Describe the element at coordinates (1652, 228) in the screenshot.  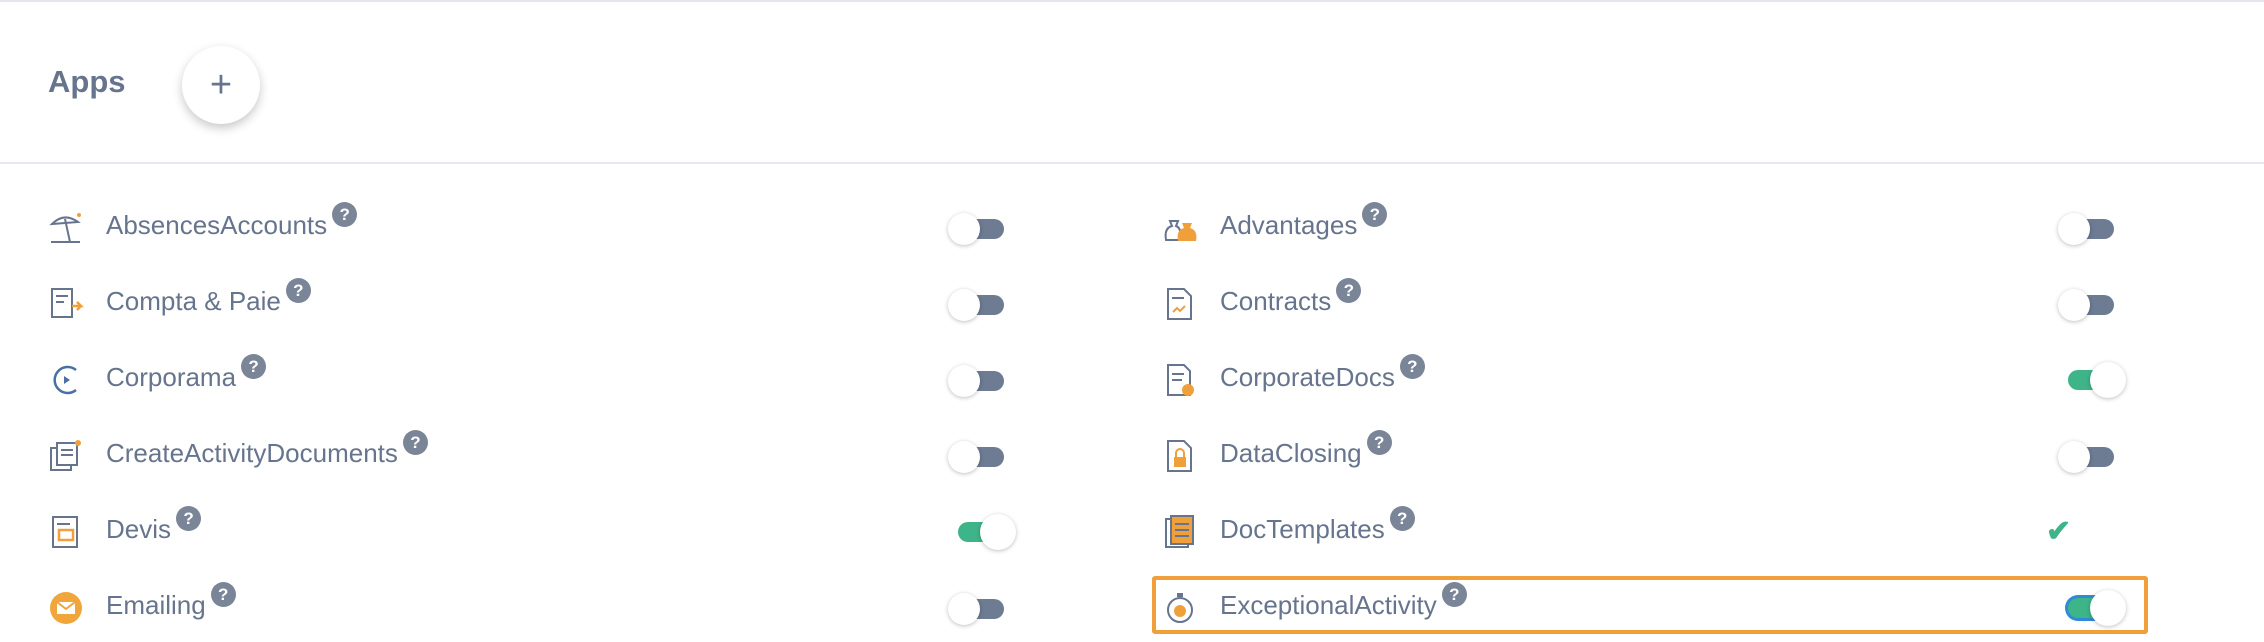
I see `app-row-advantages: Advantages?` at that location.